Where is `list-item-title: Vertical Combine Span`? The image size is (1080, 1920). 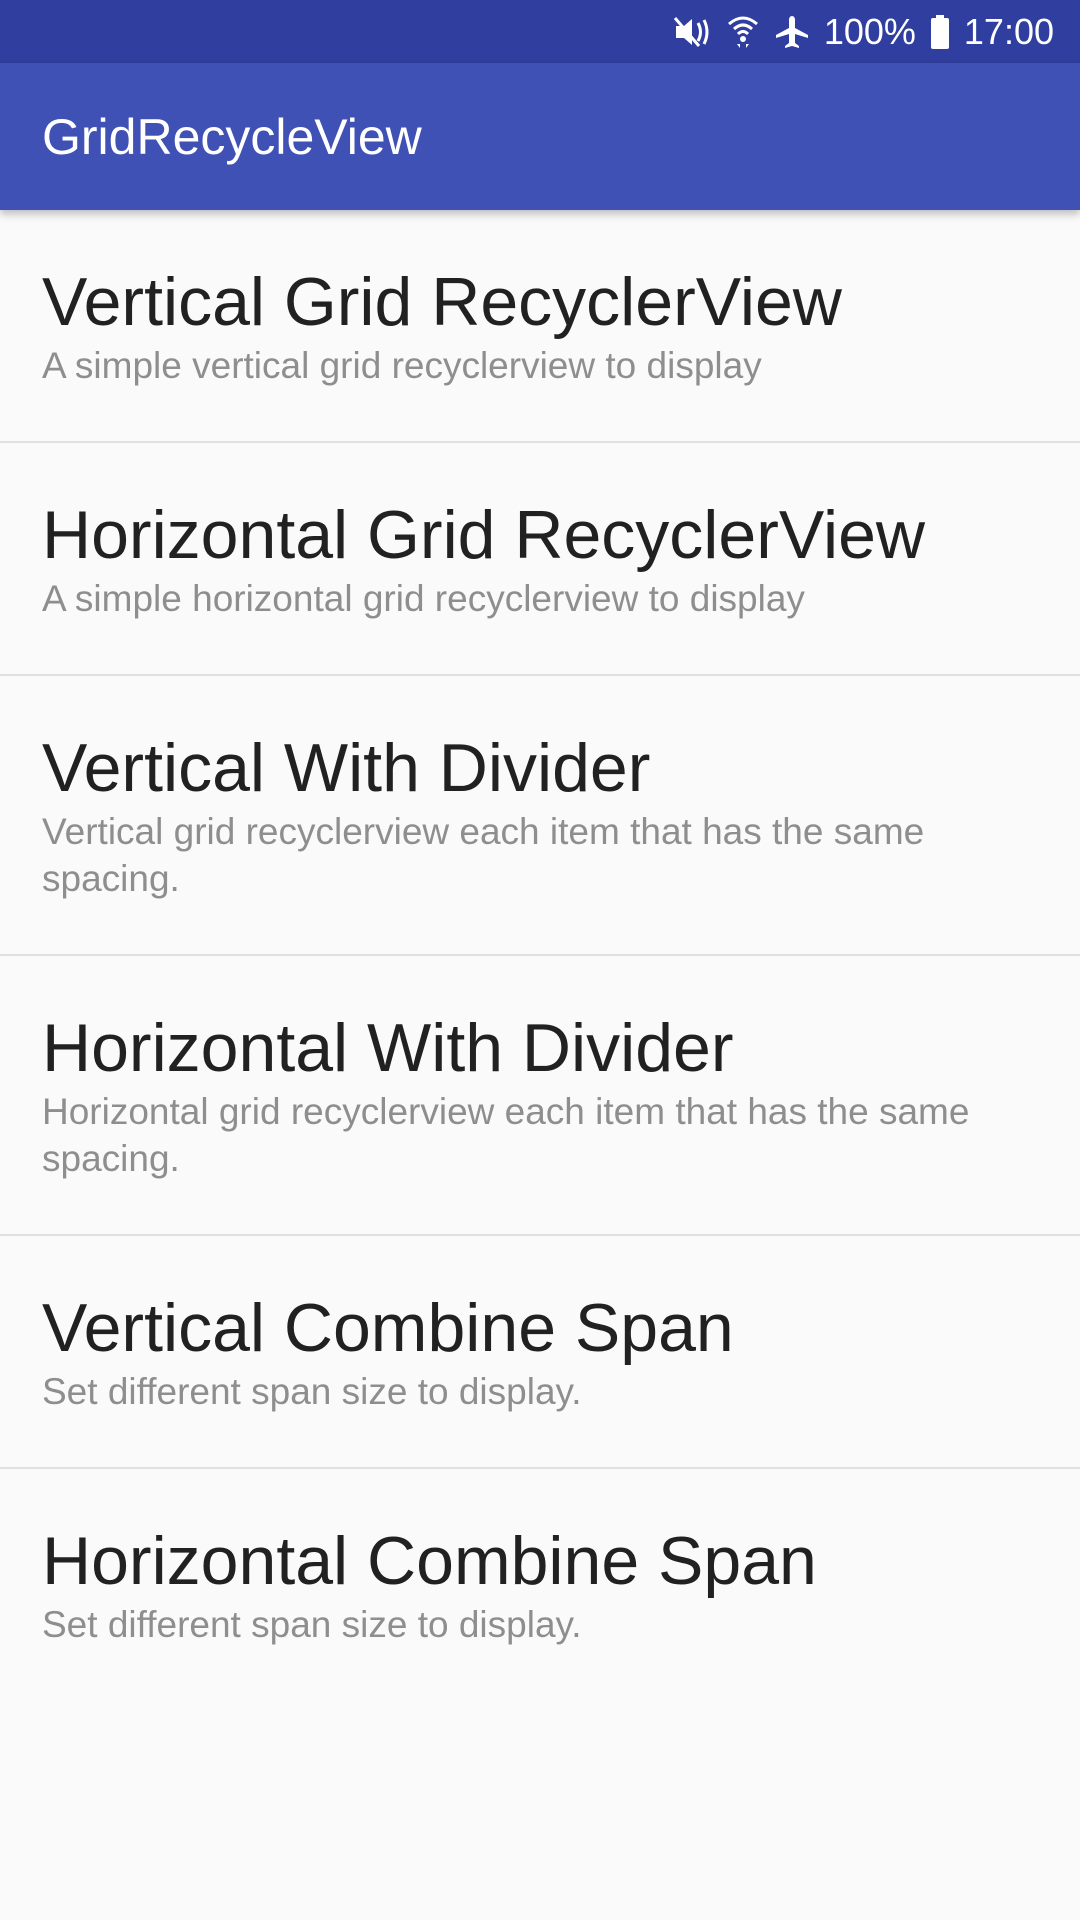
list-item-title: Vertical Combine Span is located at coordinates (388, 1328).